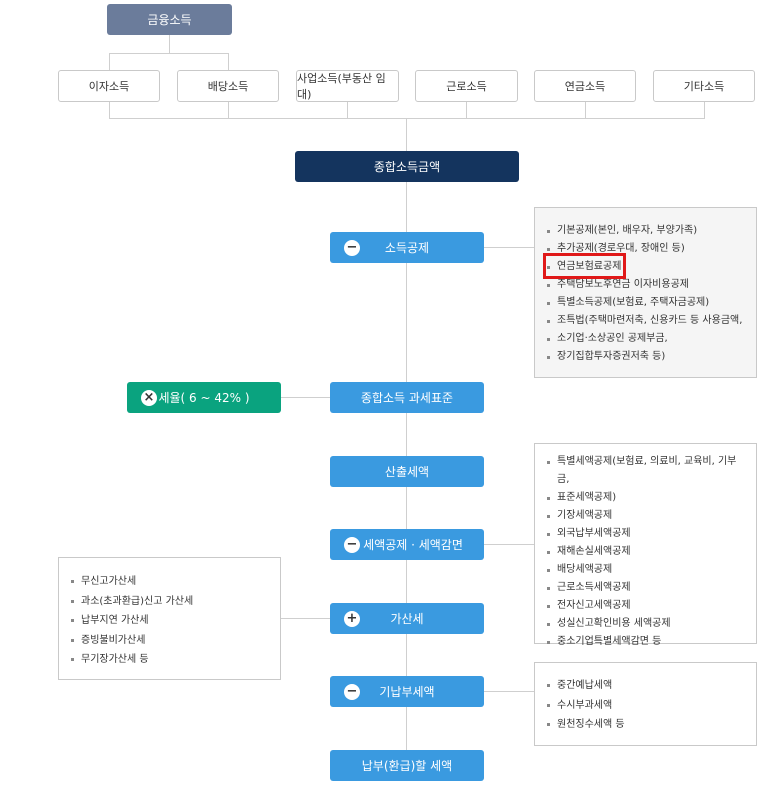  Describe the element at coordinates (646, 357) in the screenshot. I see `list-item: 장기집합투자증권저축 등)` at that location.